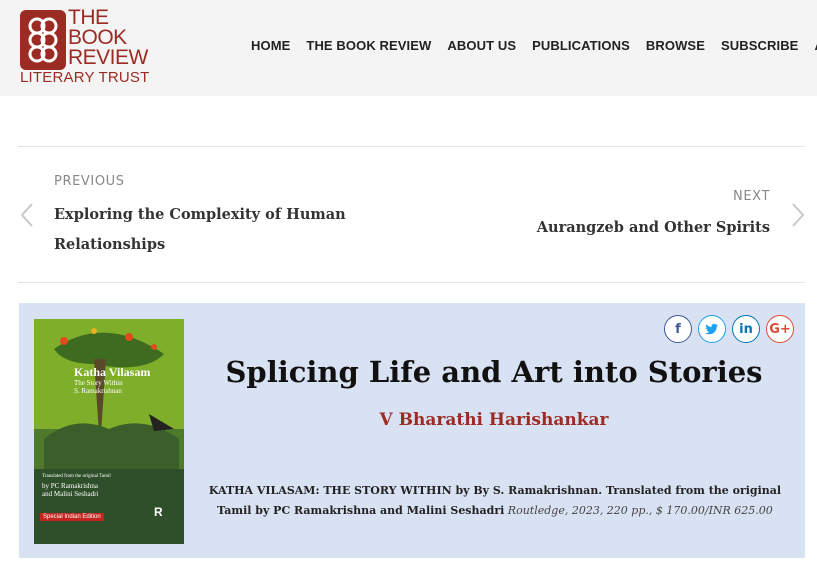  Describe the element at coordinates (411, 146) in the screenshot. I see `divider-top` at that location.